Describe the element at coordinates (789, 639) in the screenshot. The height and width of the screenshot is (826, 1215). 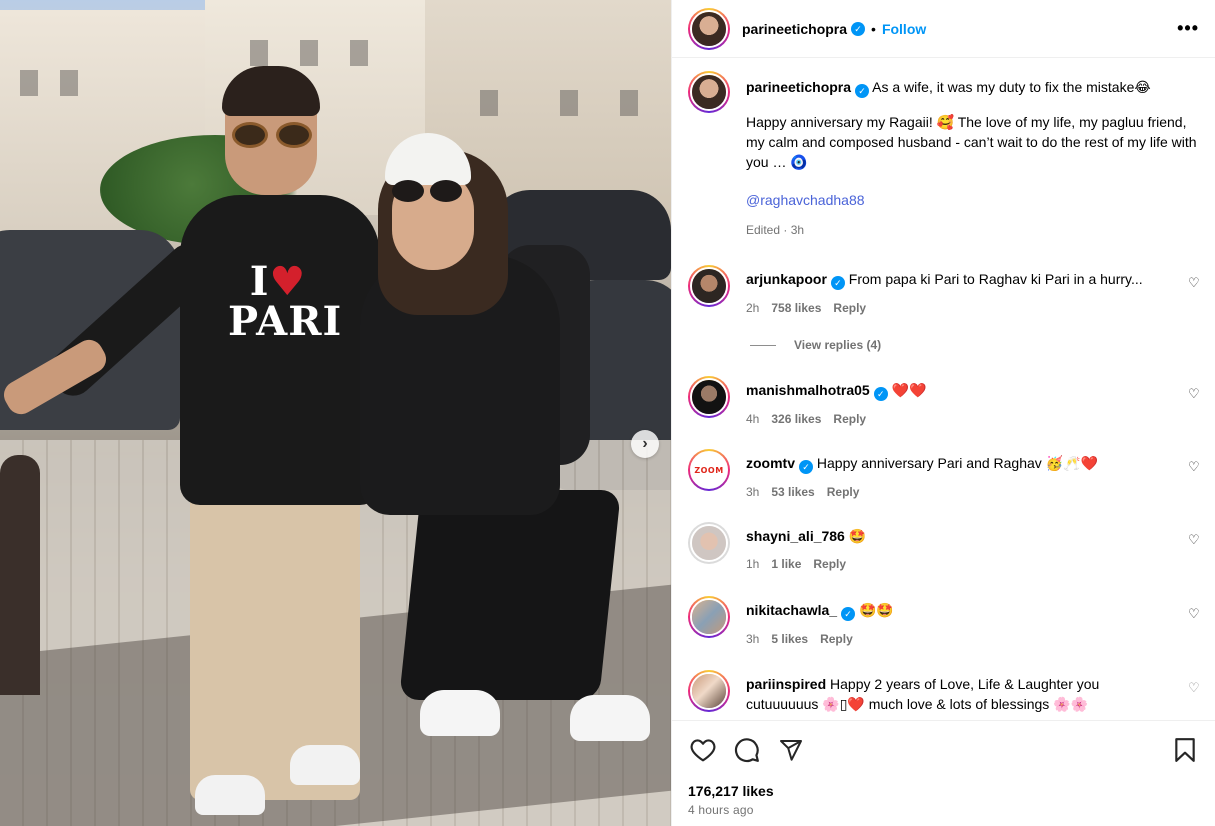
I see `comment-likes: 5 likes` at that location.